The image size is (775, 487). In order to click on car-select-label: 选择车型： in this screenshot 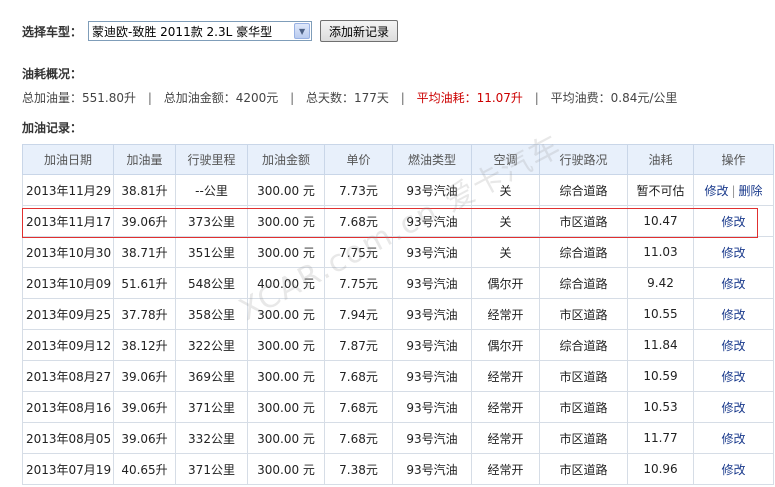, I will do `click(52, 31)`.